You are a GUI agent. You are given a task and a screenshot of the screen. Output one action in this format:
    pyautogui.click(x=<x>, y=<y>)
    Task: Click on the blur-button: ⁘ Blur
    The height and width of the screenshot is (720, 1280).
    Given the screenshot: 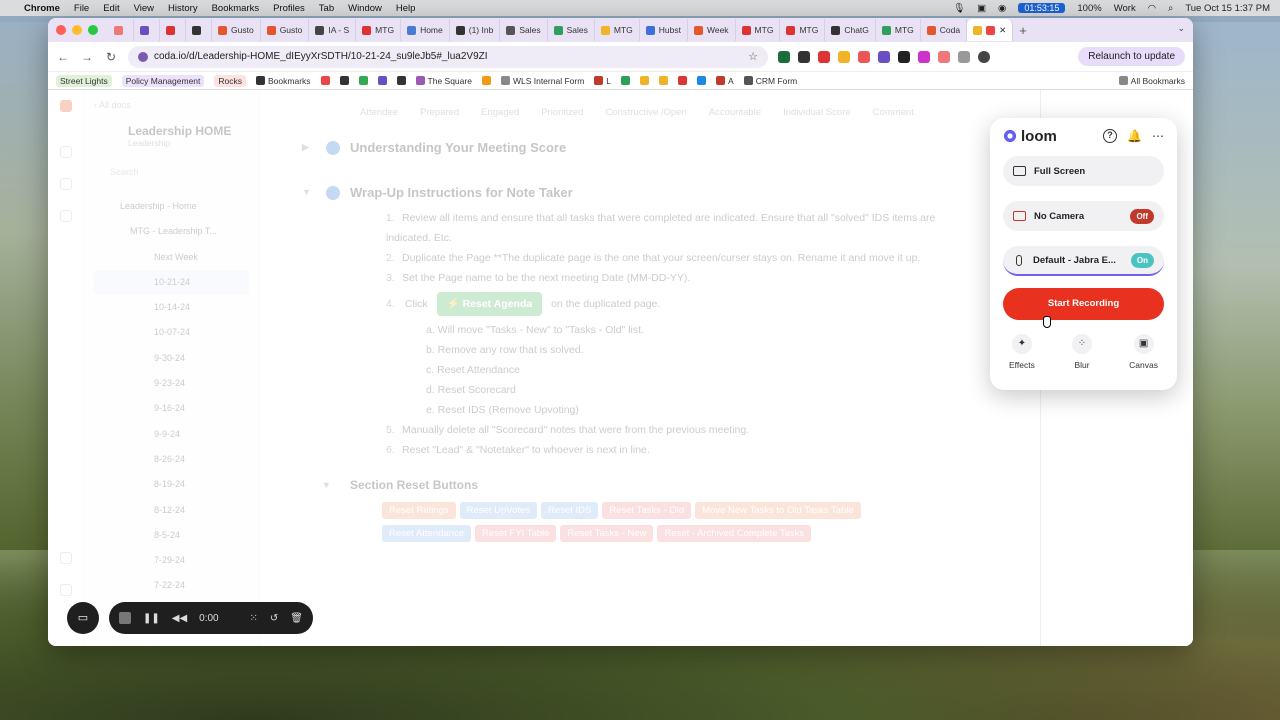 What is the action you would take?
    pyautogui.click(x=1082, y=352)
    